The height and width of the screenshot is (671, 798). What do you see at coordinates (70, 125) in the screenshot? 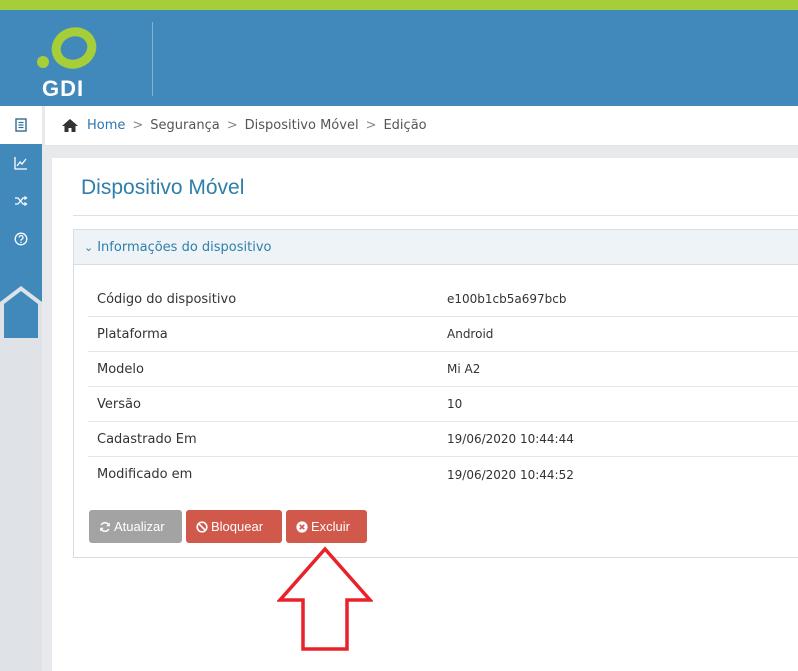
I see `home-icon` at bounding box center [70, 125].